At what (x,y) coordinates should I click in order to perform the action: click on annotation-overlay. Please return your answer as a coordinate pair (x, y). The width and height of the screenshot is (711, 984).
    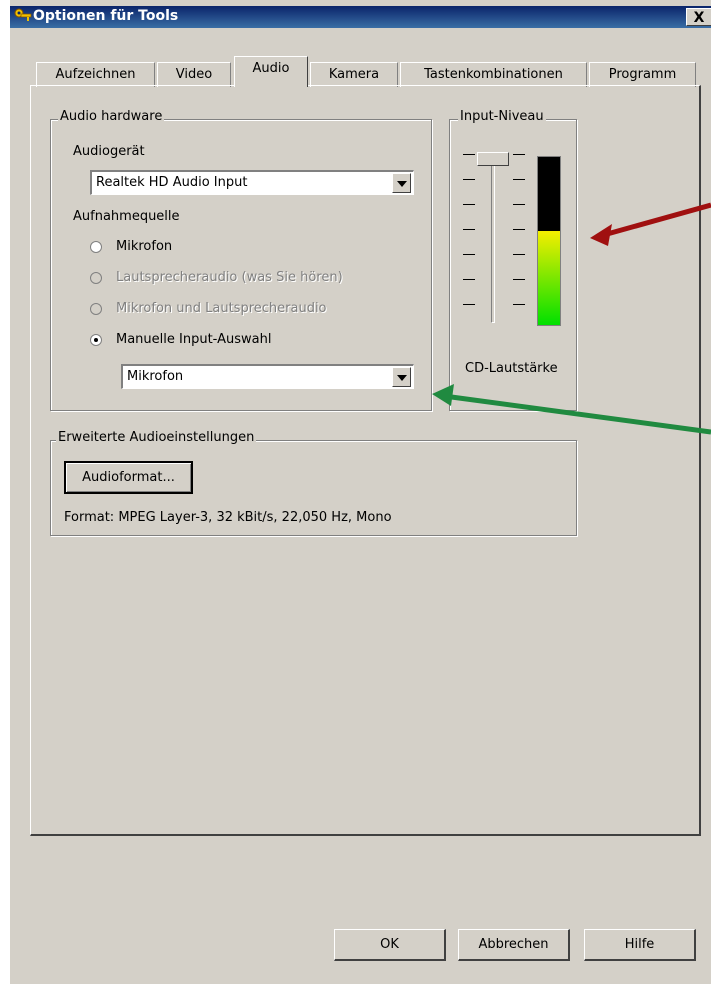
    Looking at the image, I should click on (571, 318).